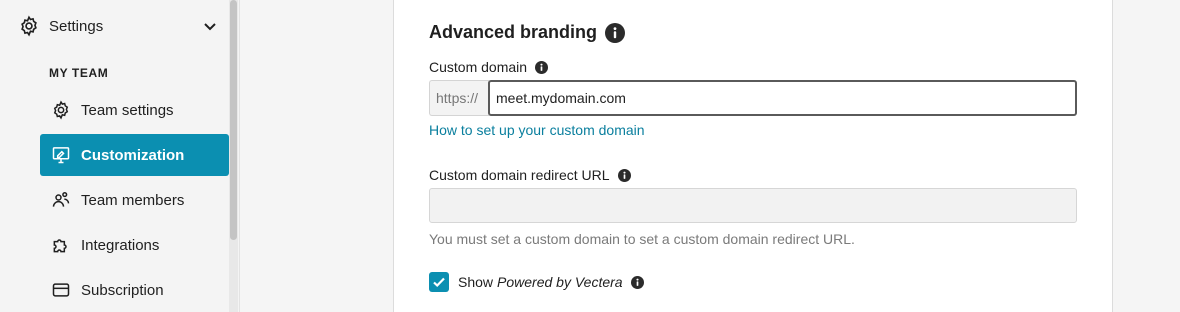  What do you see at coordinates (537, 130) in the screenshot?
I see `custom-domain-help-link: How to set up your custom domain` at bounding box center [537, 130].